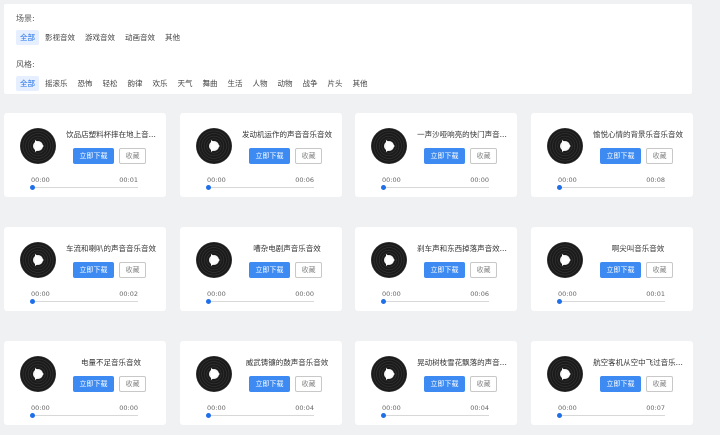 This screenshot has width=720, height=435. What do you see at coordinates (27, 37) in the screenshot?
I see `scene-filter-chip: 全部` at bounding box center [27, 37].